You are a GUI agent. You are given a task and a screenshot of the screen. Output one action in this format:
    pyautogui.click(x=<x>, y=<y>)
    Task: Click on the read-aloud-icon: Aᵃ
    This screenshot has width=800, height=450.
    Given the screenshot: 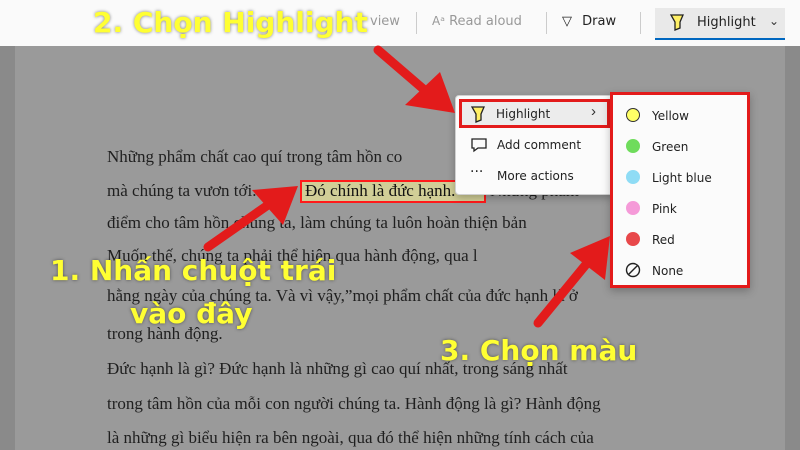 What is the action you would take?
    pyautogui.click(x=438, y=21)
    